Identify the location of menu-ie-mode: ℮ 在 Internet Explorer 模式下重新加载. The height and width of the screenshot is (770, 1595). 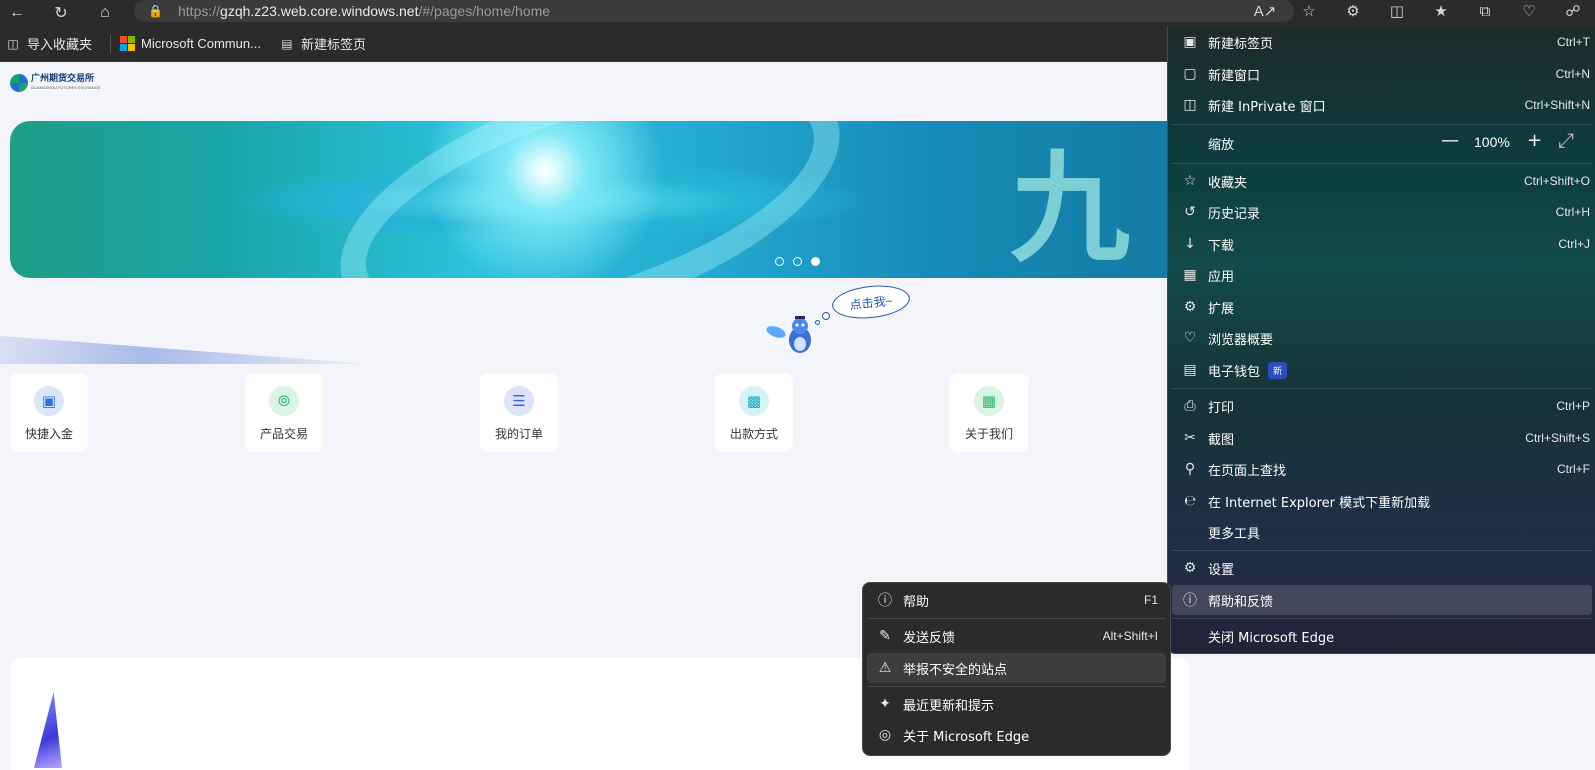
(1382, 501).